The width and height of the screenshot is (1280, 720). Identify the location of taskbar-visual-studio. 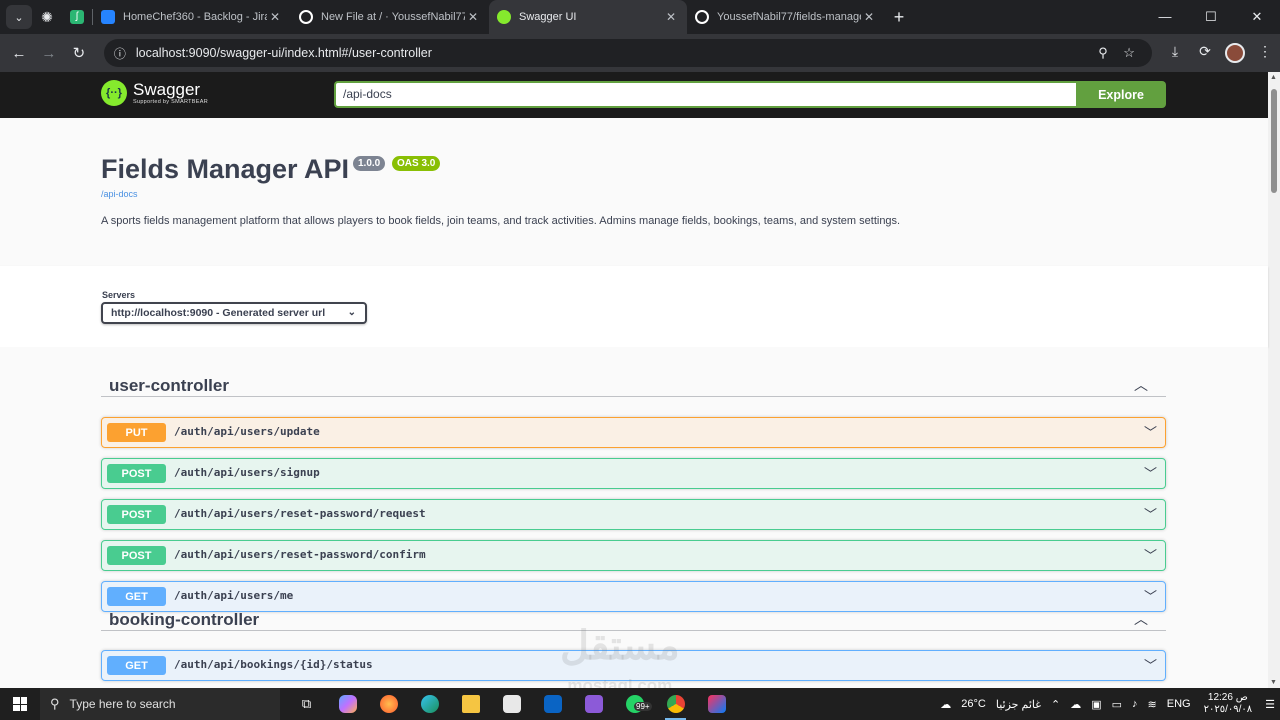
(593, 704).